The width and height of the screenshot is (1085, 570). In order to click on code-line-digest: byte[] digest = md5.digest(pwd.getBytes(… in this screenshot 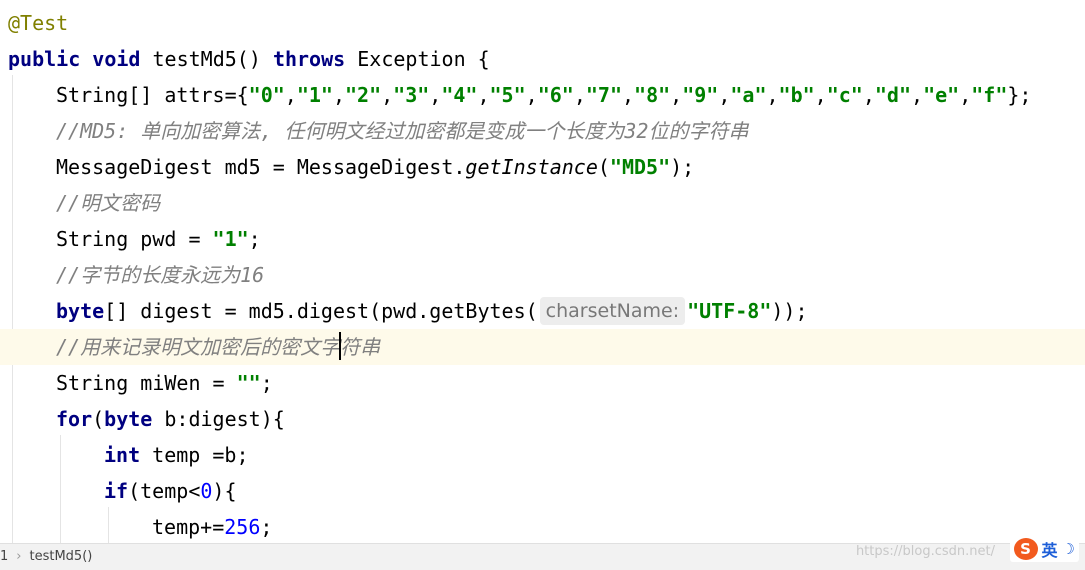, I will do `click(542, 311)`.